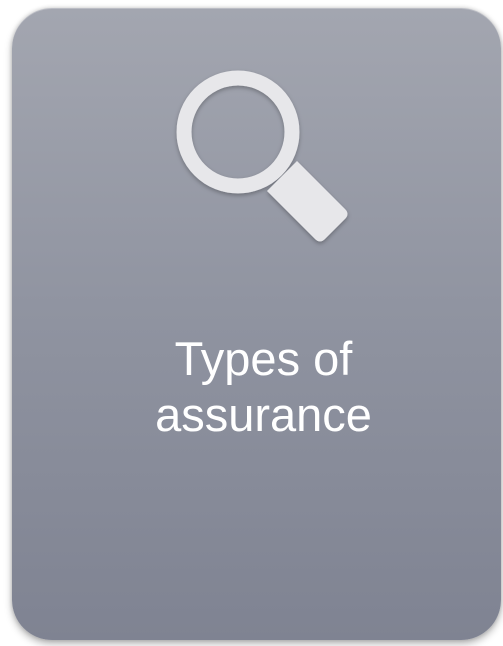 This screenshot has height=646, width=503. I want to click on card-title-line-1: Types of, so click(263, 358).